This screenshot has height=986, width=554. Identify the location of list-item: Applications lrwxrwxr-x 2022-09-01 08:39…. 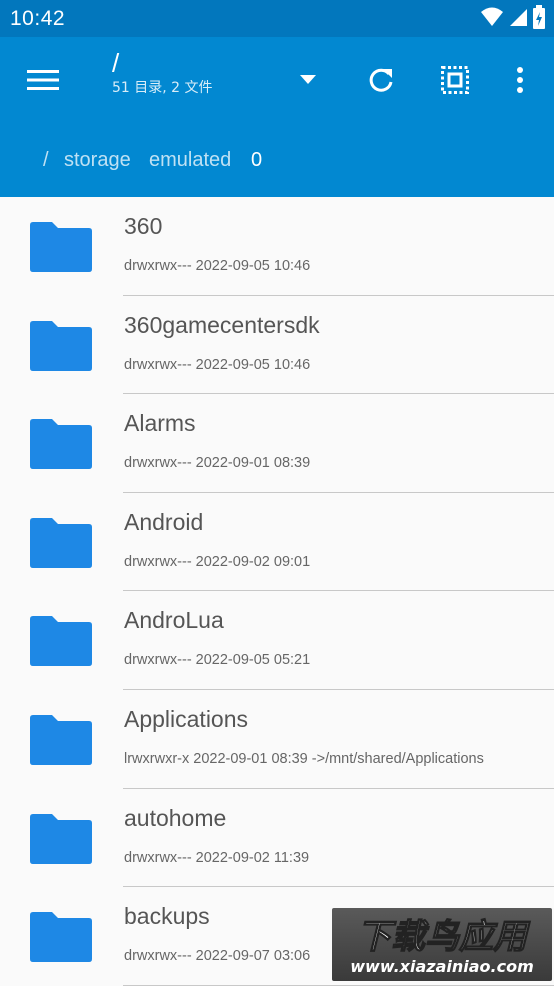
(277, 739).